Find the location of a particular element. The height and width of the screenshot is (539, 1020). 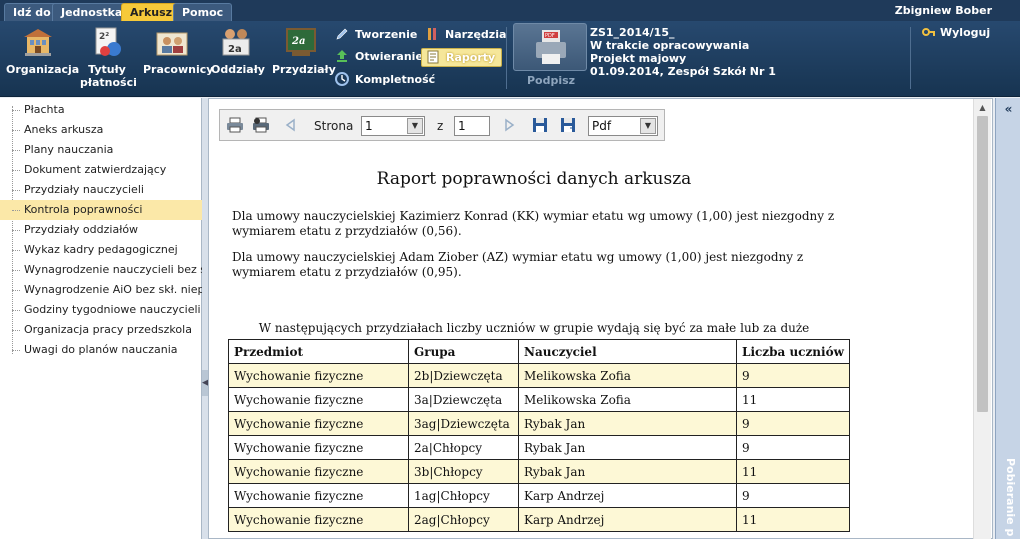

total-pages-field: 1 is located at coordinates (472, 126).